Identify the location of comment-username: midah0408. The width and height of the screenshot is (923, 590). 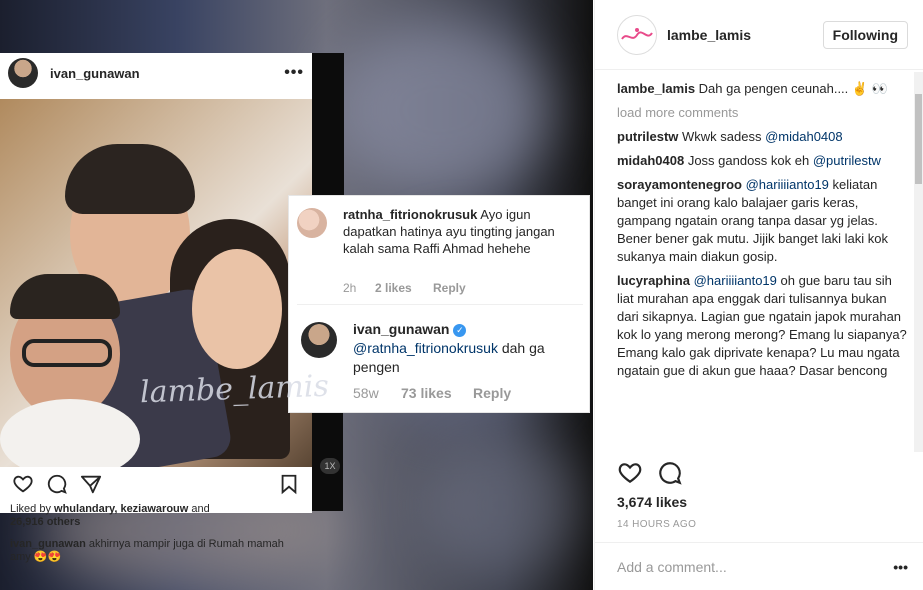
(650, 160).